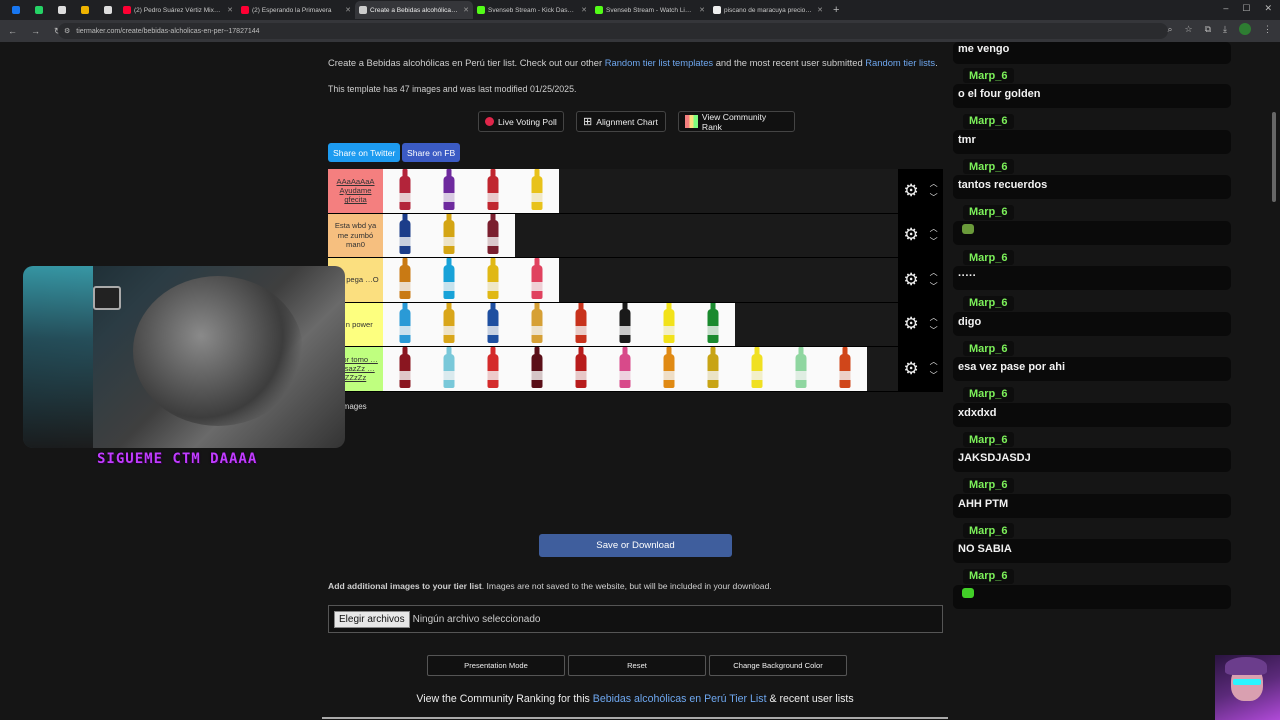 The height and width of the screenshot is (720, 1280). Describe the element at coordinates (1225, 29) in the screenshot. I see `downloads-icon: ⤓` at that location.